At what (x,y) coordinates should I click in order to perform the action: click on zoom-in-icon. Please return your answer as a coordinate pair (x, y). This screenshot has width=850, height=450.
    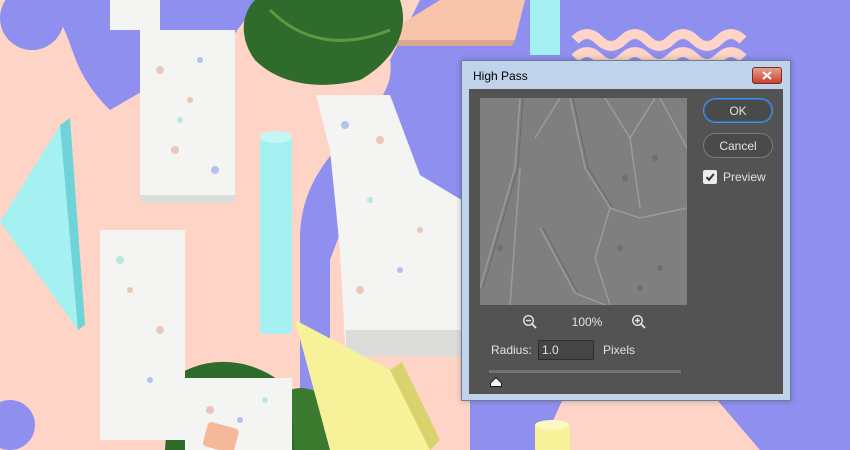
    Looking at the image, I should click on (638, 321).